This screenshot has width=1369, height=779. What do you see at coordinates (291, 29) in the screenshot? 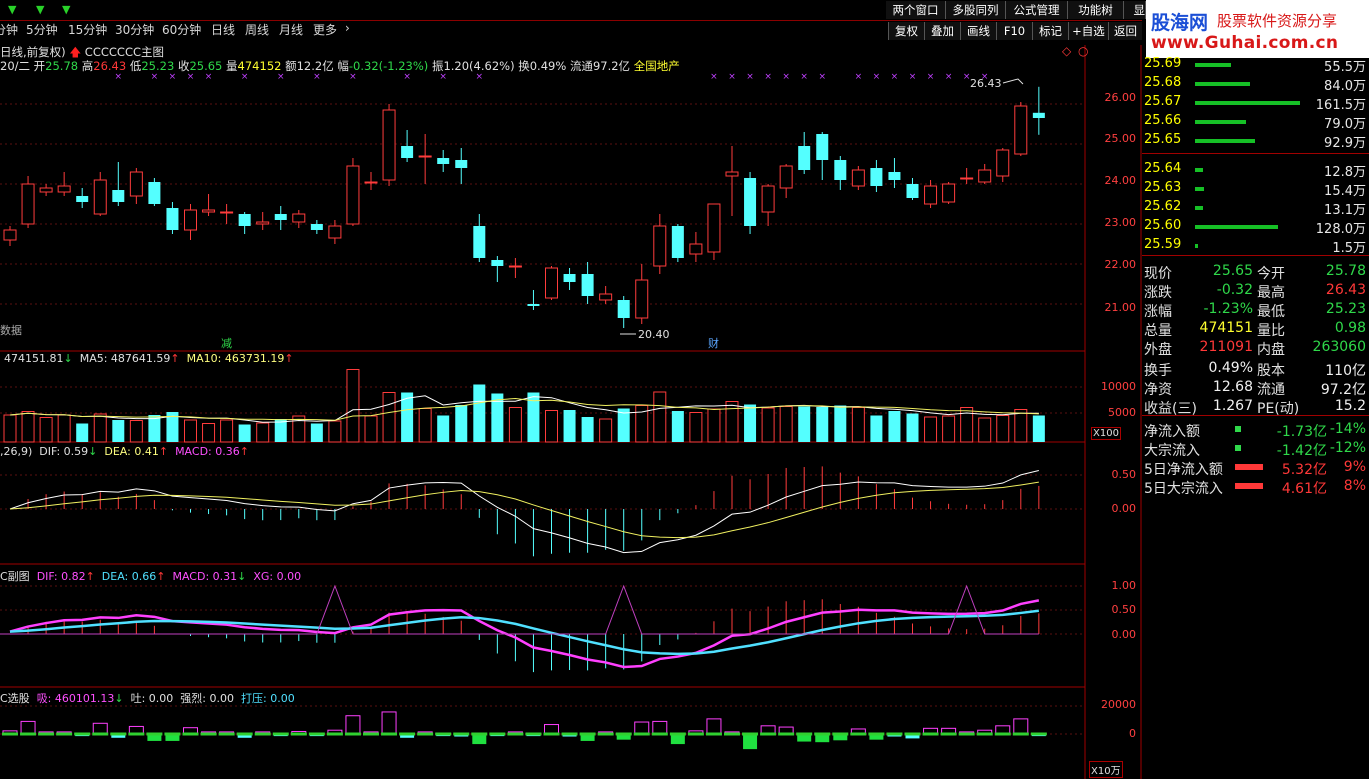
I see `timeframe-tab: 月线` at bounding box center [291, 29].